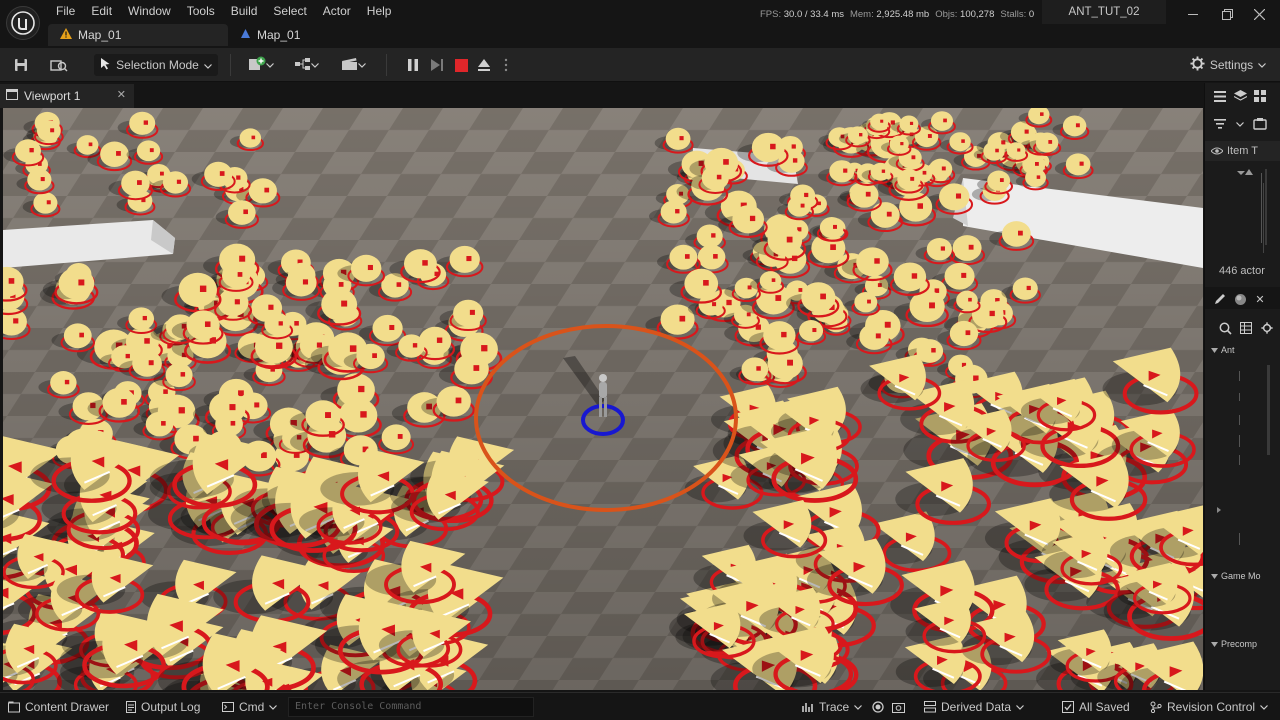 This screenshot has height=720, width=1280. I want to click on stalls-label: Stalls:, so click(1013, 14).